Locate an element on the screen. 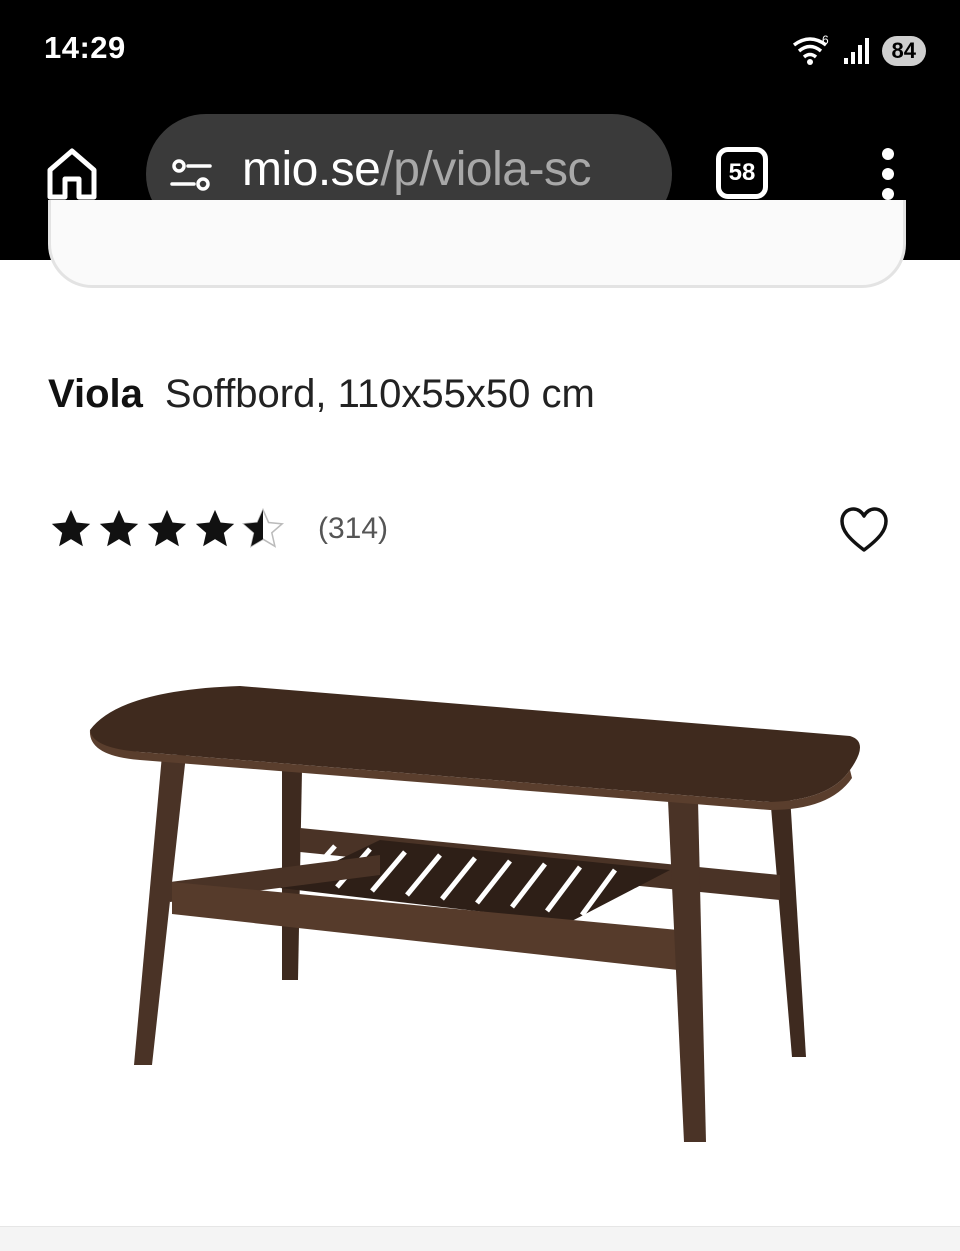  half-star-icon is located at coordinates (263, 527).